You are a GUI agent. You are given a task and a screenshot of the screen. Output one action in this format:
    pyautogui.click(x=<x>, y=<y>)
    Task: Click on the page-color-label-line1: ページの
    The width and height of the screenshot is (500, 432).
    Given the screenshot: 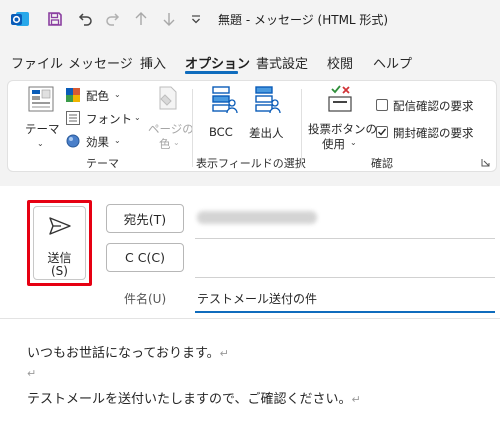 What is the action you would take?
    pyautogui.click(x=171, y=129)
    